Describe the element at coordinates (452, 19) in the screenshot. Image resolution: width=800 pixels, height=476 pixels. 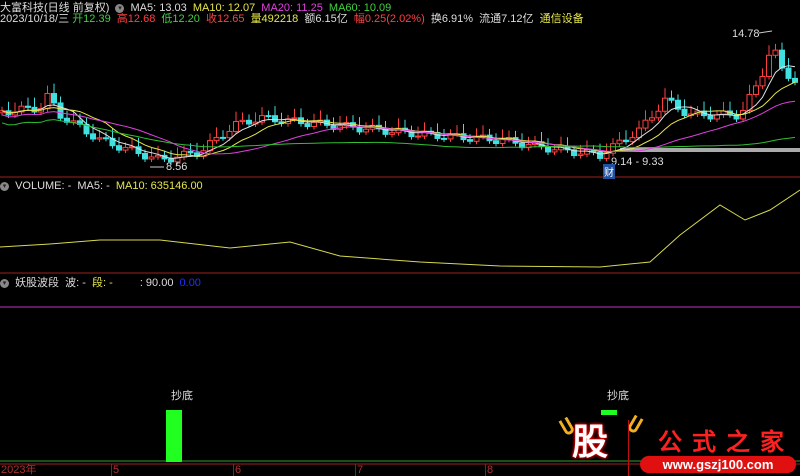
I see `quote-turnover: 换6.91%` at that location.